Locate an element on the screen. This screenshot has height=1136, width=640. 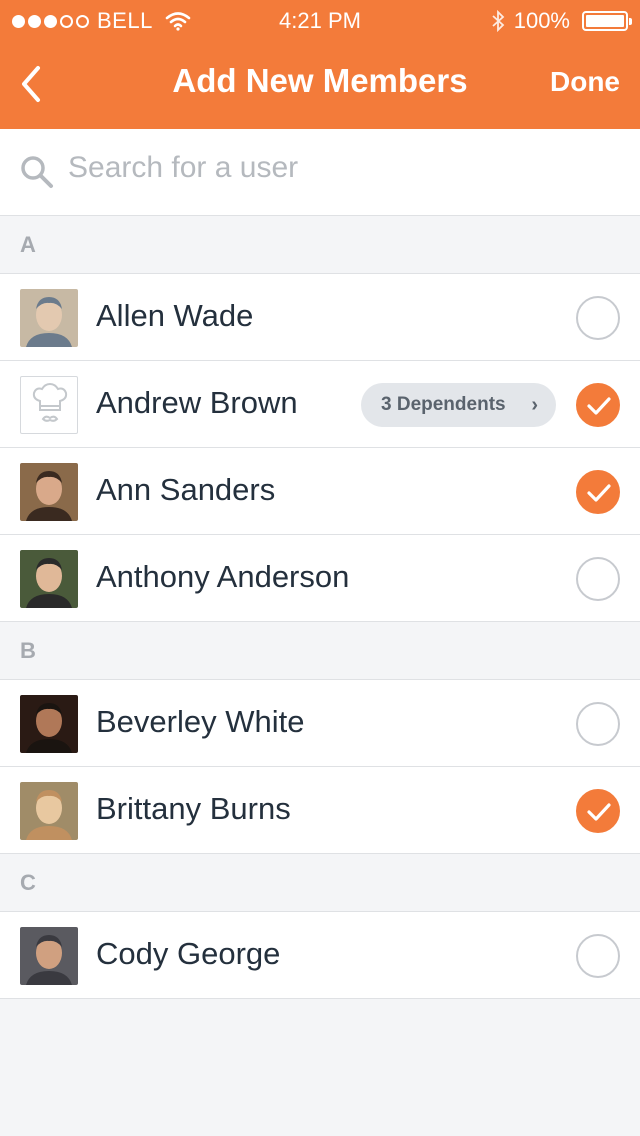
done-button: Done is located at coordinates (585, 82).